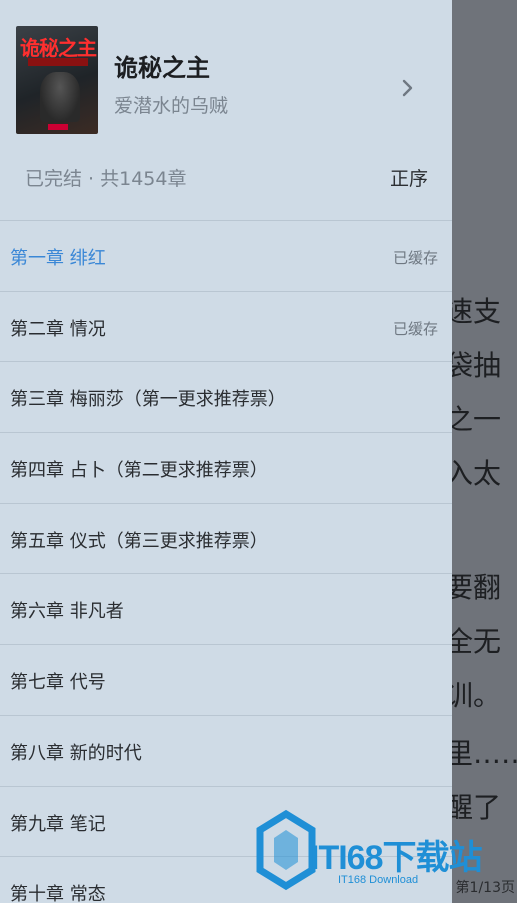  I want to click on cover-title: 诡秘之主, so click(58, 48).